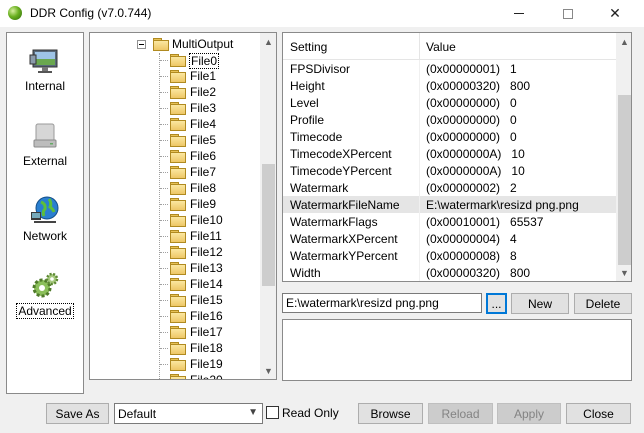 Image resolution: width=644 pixels, height=433 pixels. Describe the element at coordinates (204, 61) in the screenshot. I see `tree-node-label: File0` at that location.